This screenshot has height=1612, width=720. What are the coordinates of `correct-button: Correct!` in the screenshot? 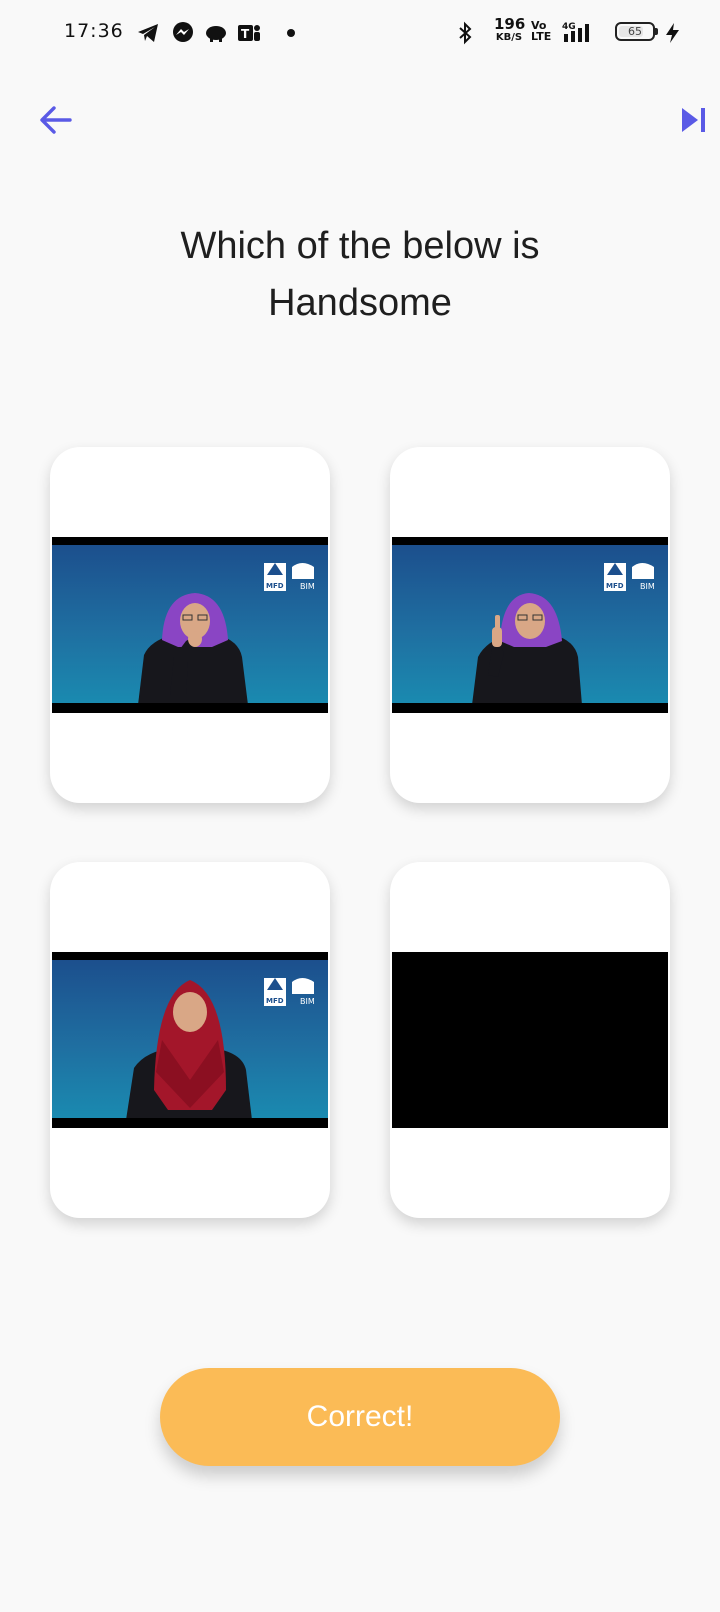 It's located at (360, 1417).